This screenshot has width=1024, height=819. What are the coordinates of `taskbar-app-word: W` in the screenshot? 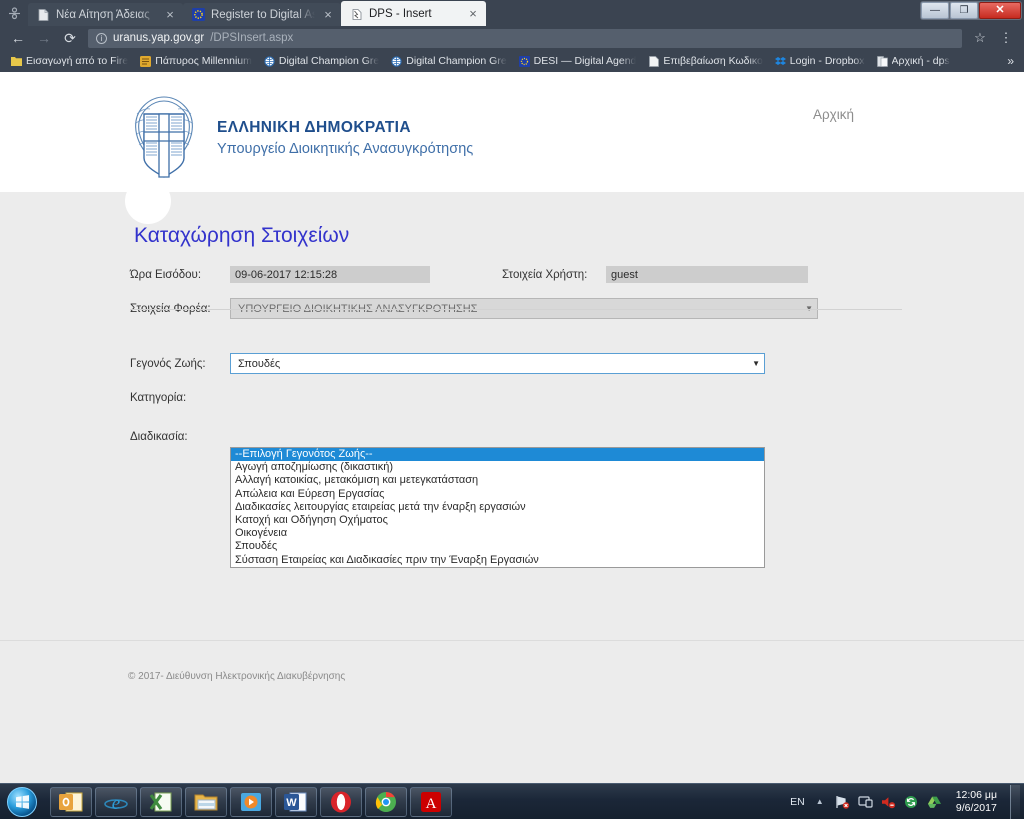 It's located at (296, 801).